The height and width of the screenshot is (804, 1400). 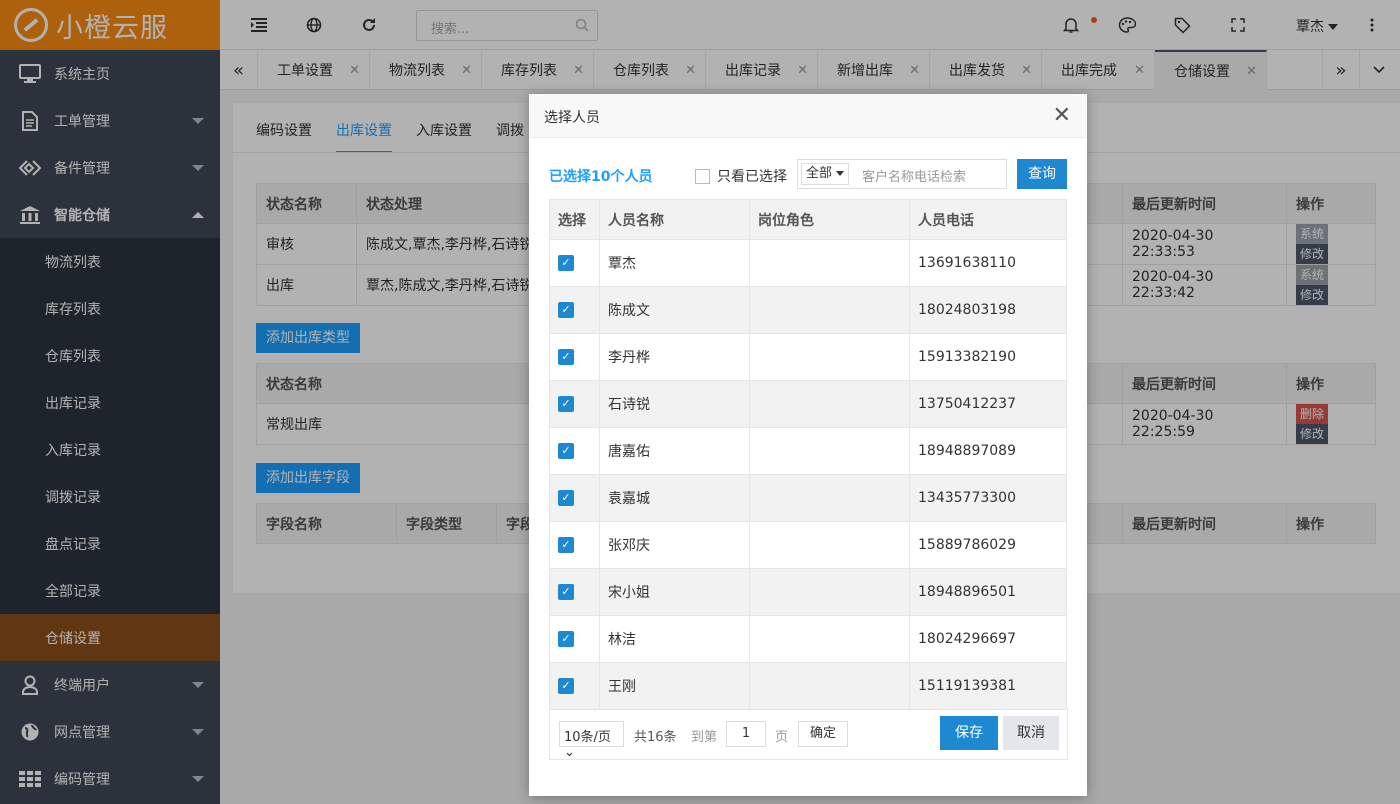 What do you see at coordinates (840, 173) in the screenshot?
I see `caret-down-icon` at bounding box center [840, 173].